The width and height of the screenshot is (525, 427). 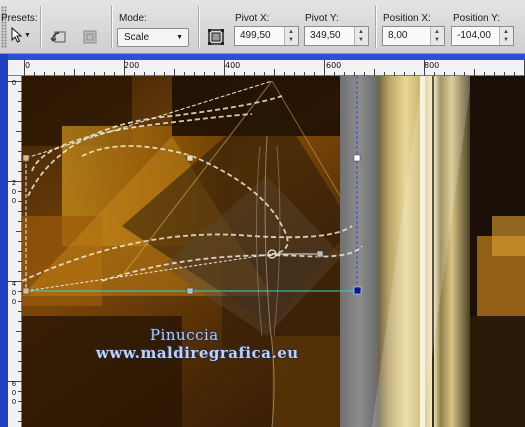 I want to click on pivot-frame-icon, so click(x=216, y=37).